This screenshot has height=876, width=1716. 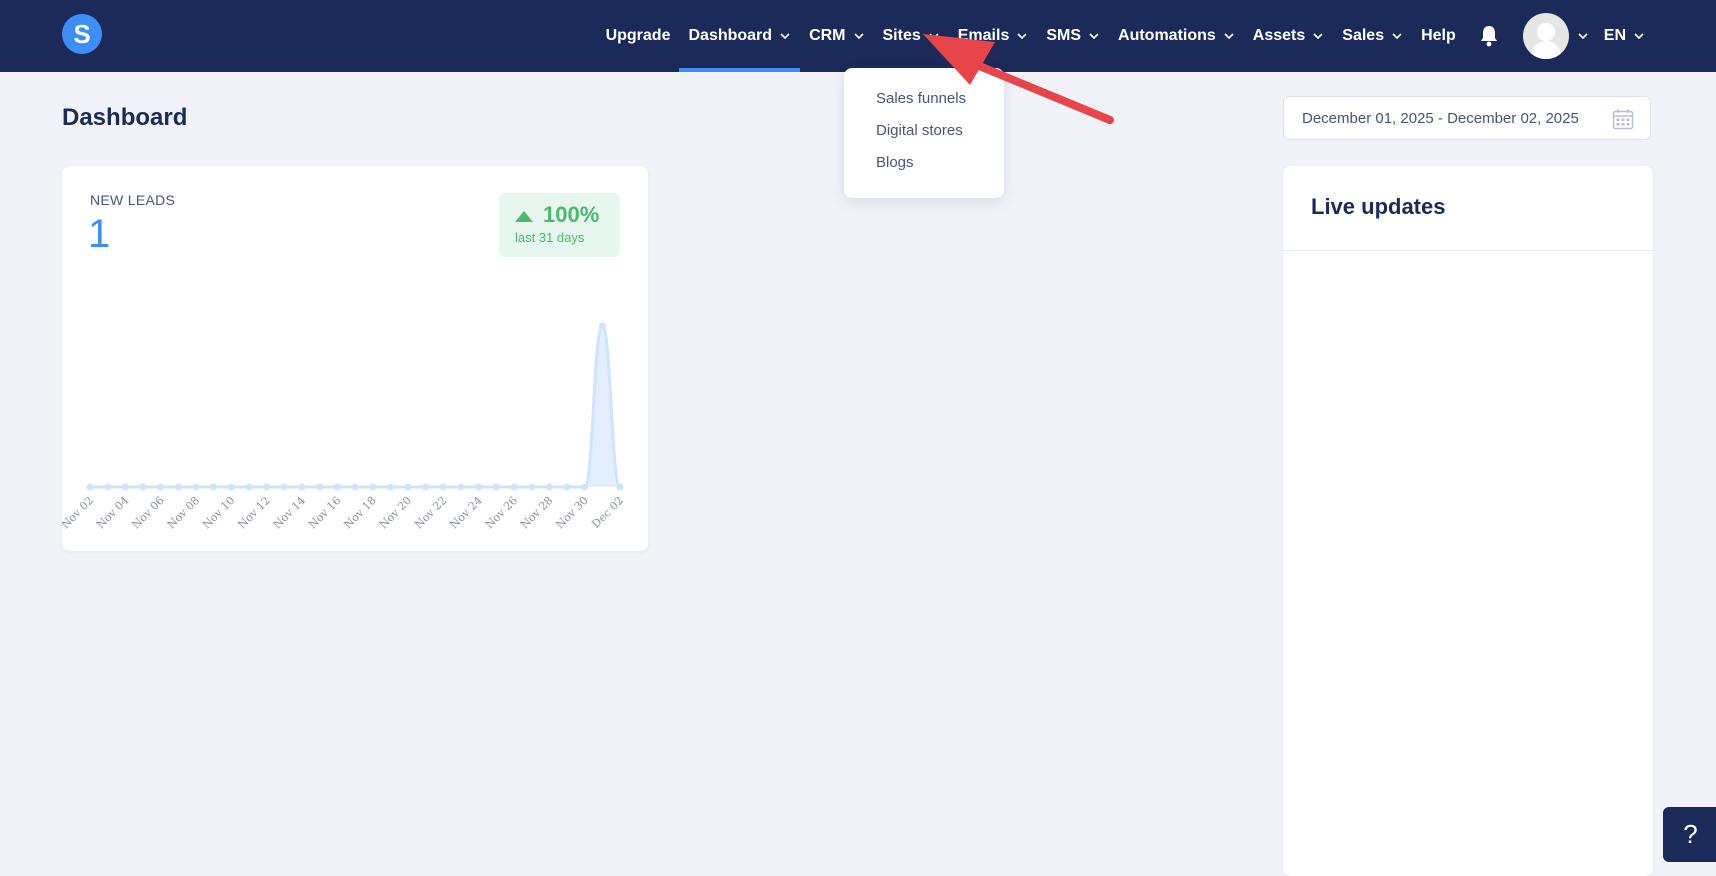 I want to click on chart-tick-label: Nov 24, so click(x=465, y=512).